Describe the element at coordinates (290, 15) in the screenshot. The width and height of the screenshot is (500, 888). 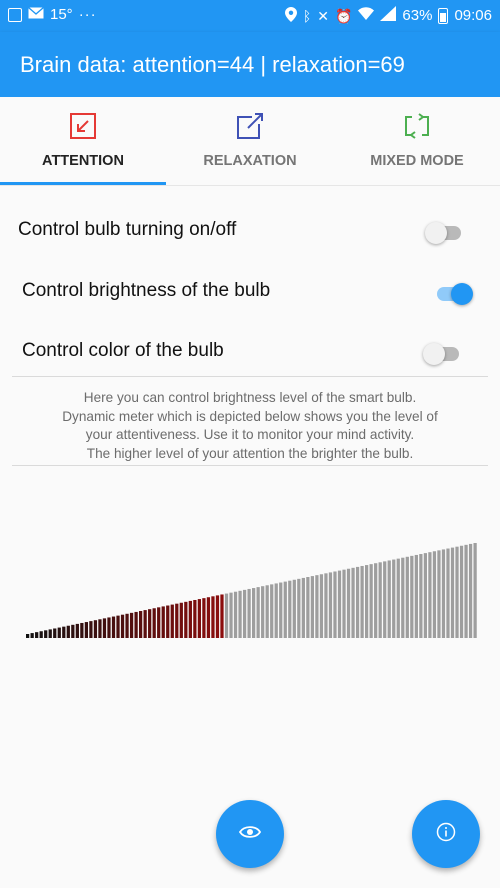
I see `location-icon` at that location.